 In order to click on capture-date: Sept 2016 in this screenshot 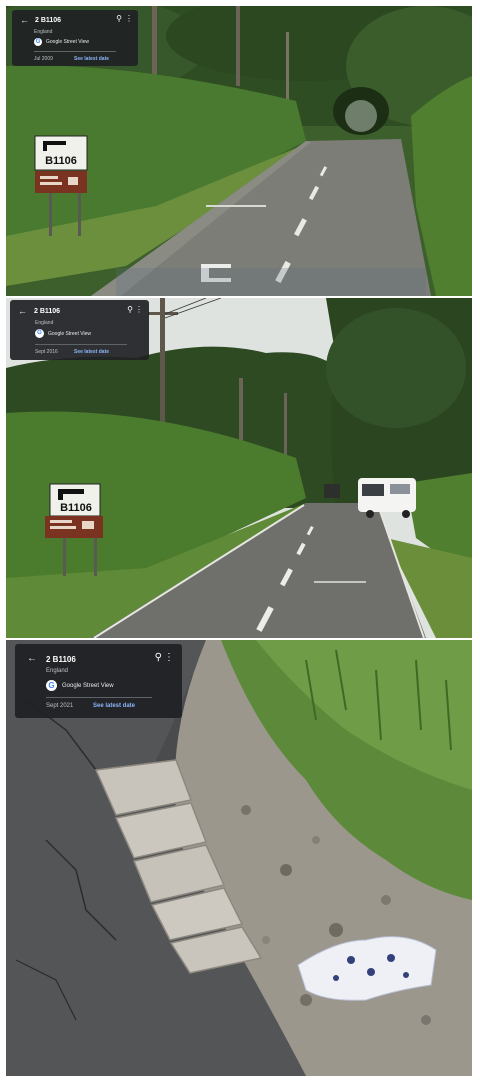, I will do `click(46, 352)`.